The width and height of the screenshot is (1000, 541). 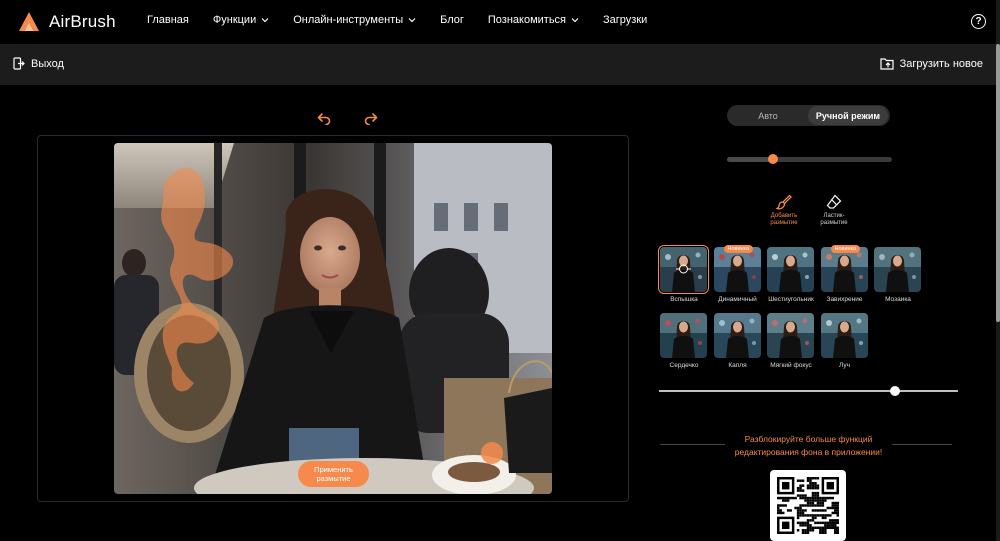 I want to click on nav-item-2: Функции, so click(x=241, y=20).